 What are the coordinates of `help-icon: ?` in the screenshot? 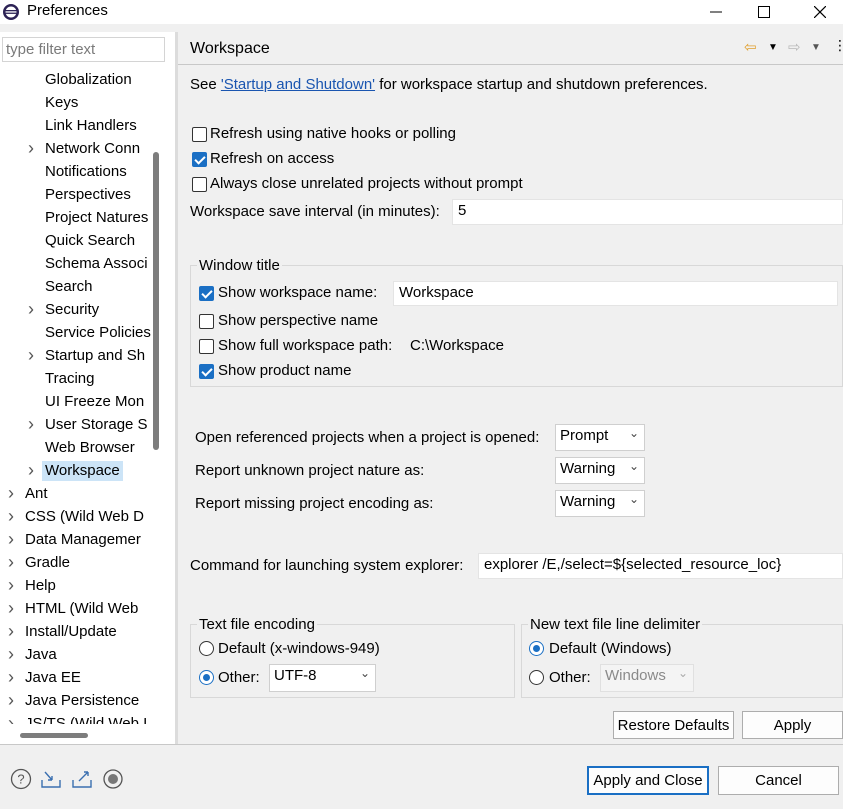 It's located at (21, 779).